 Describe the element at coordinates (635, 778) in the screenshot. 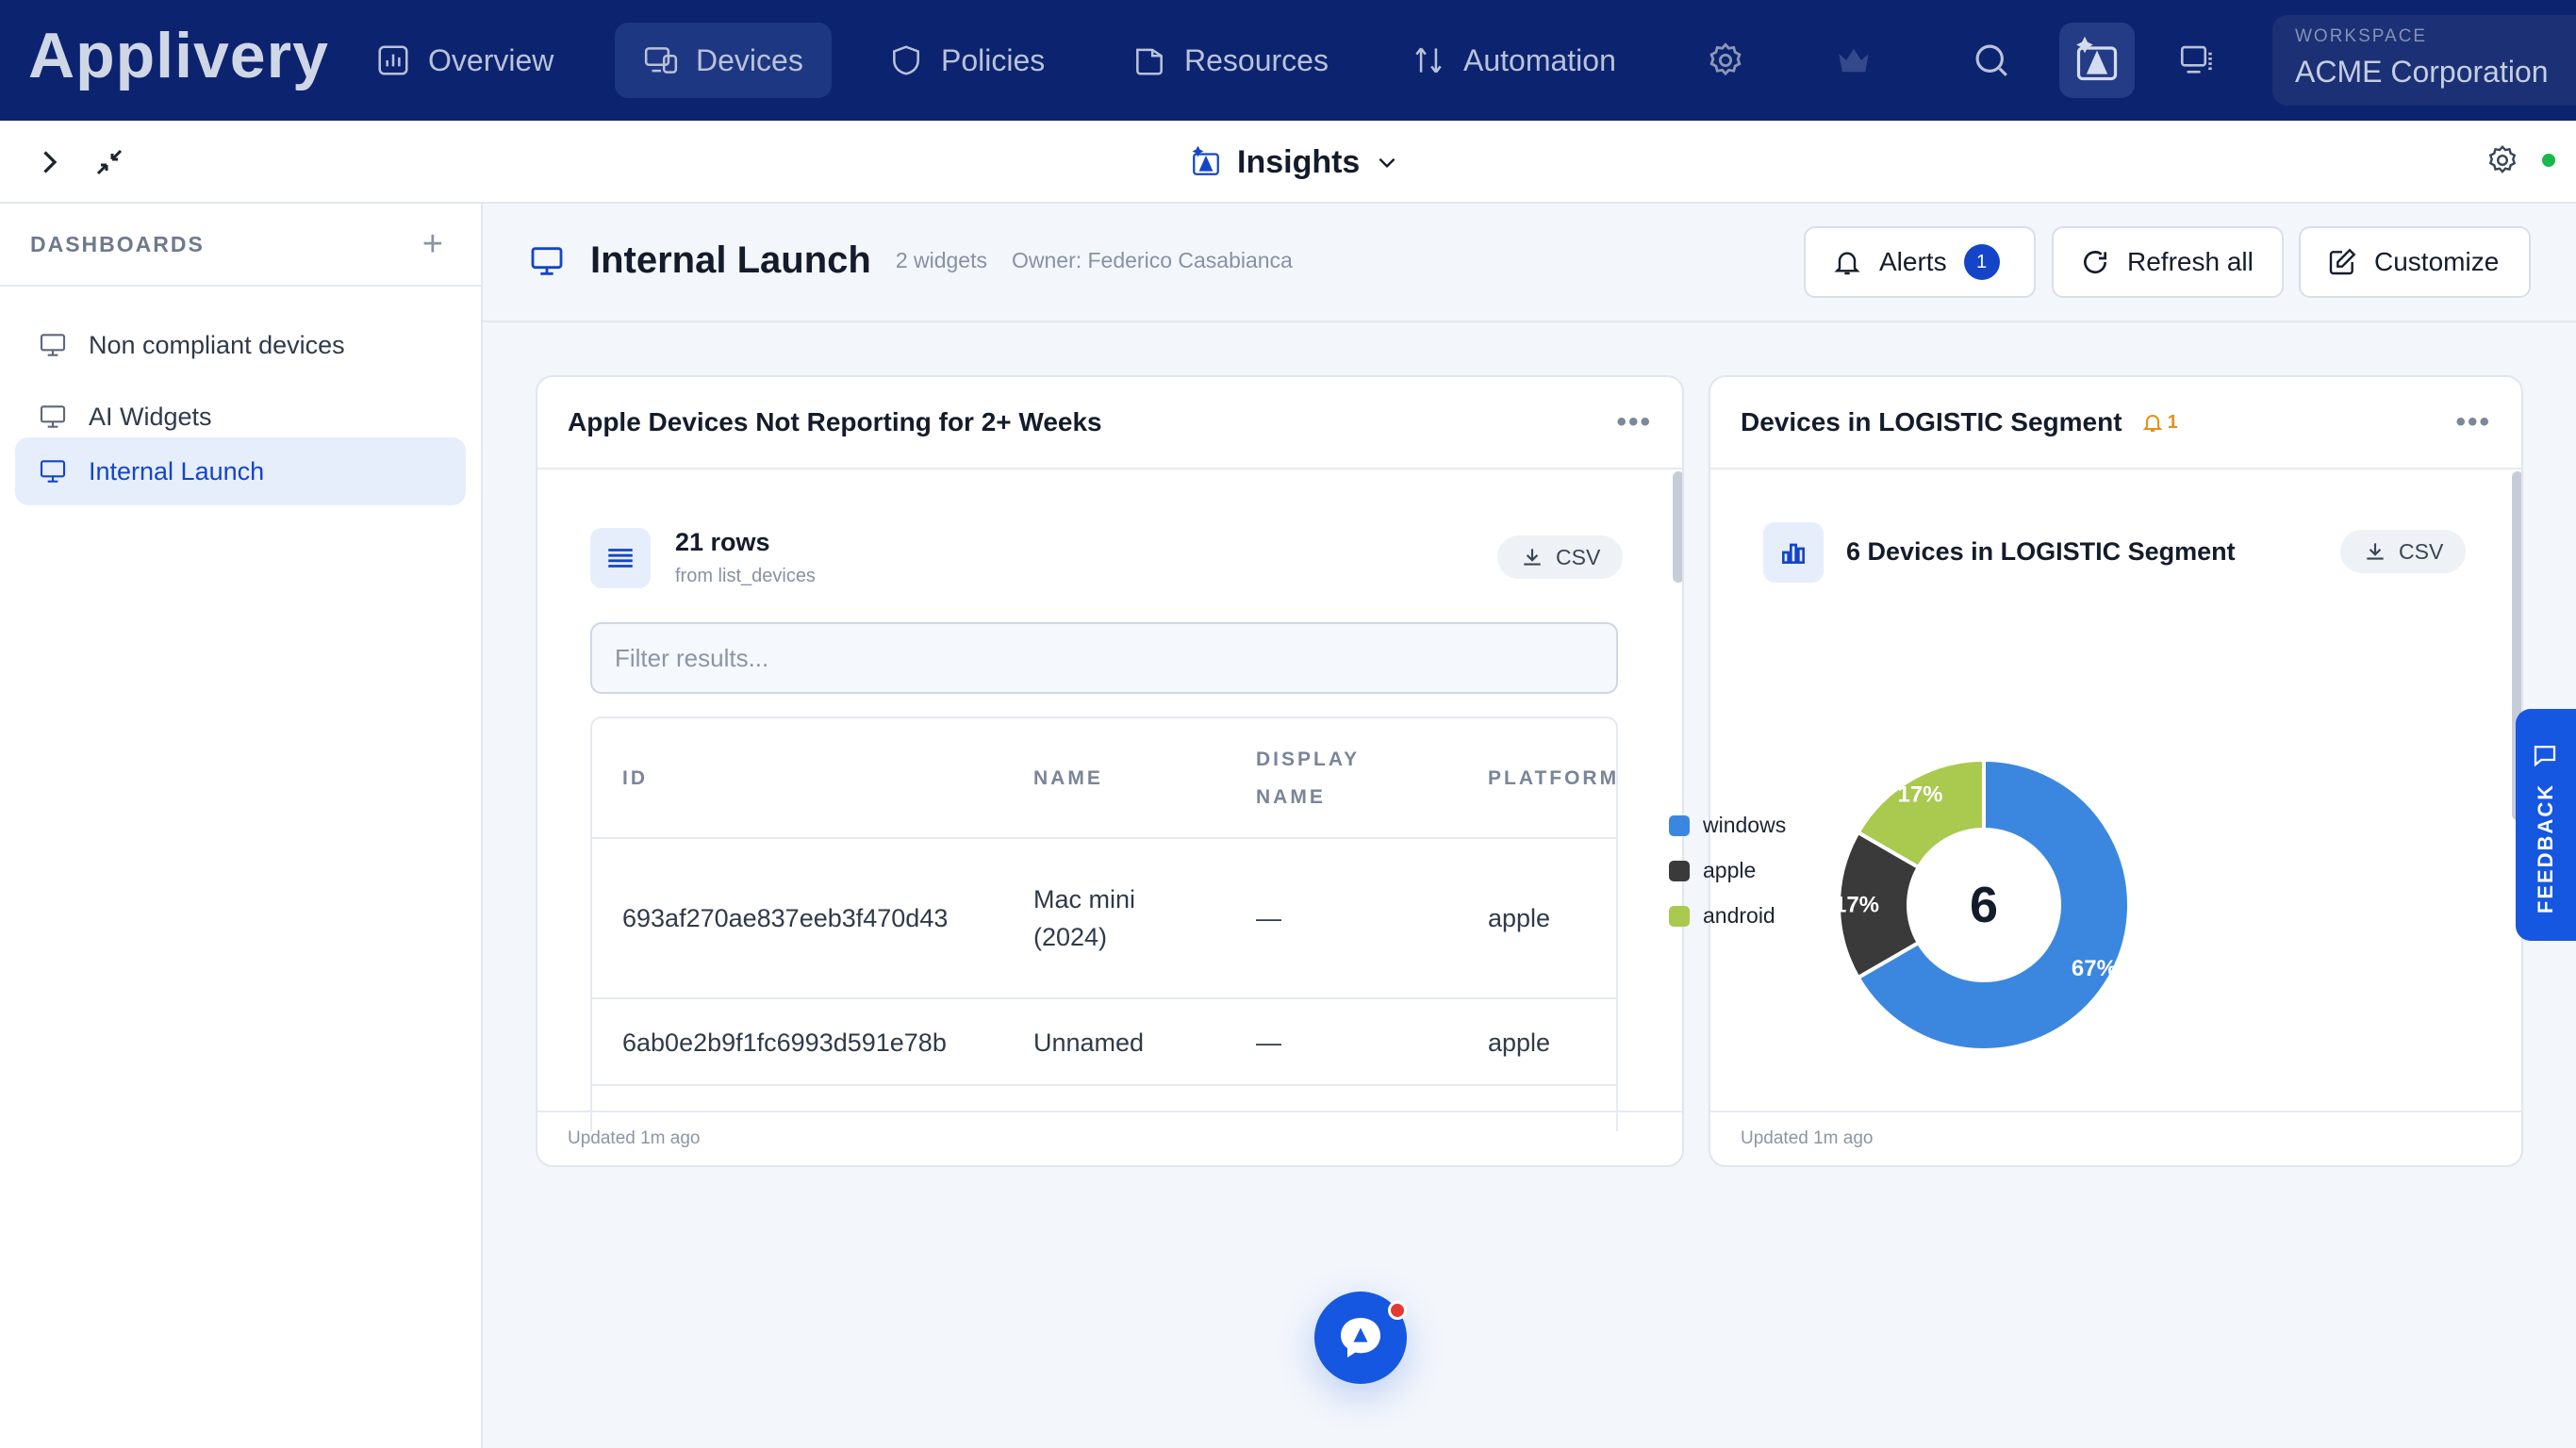

I see `column-header-id: ID` at that location.